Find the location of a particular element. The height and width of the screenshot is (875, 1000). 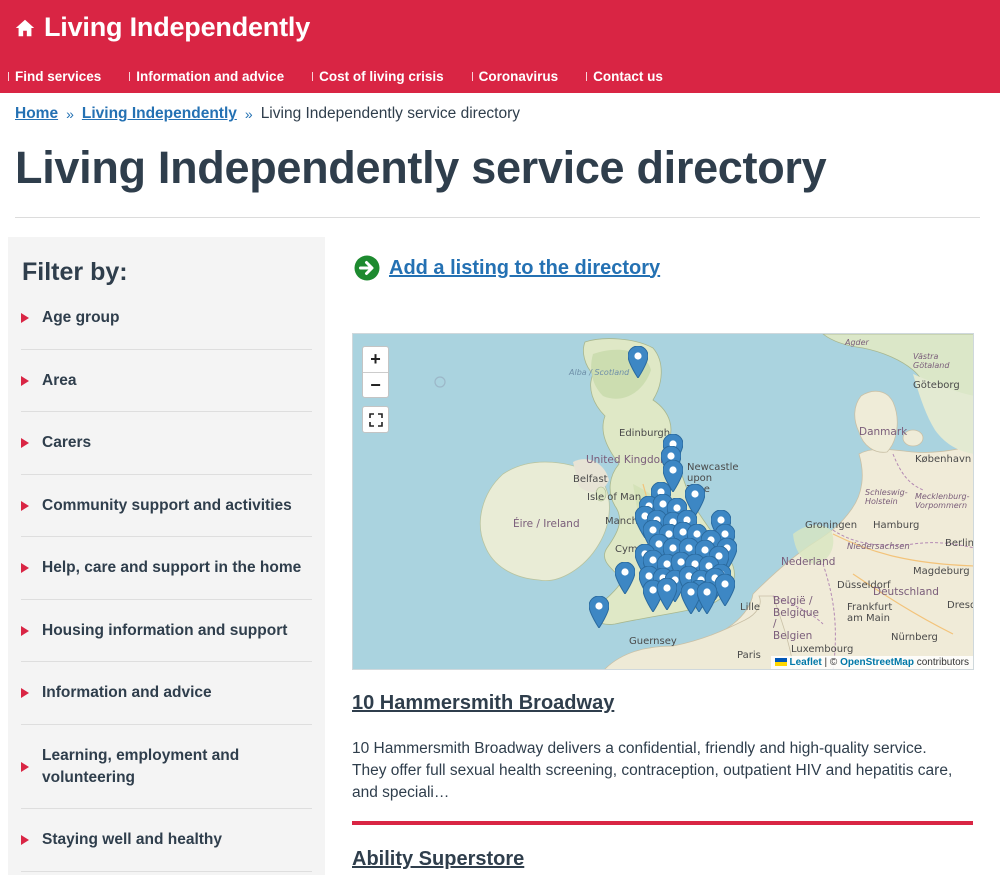

zoom-control: + − is located at coordinates (375, 372).